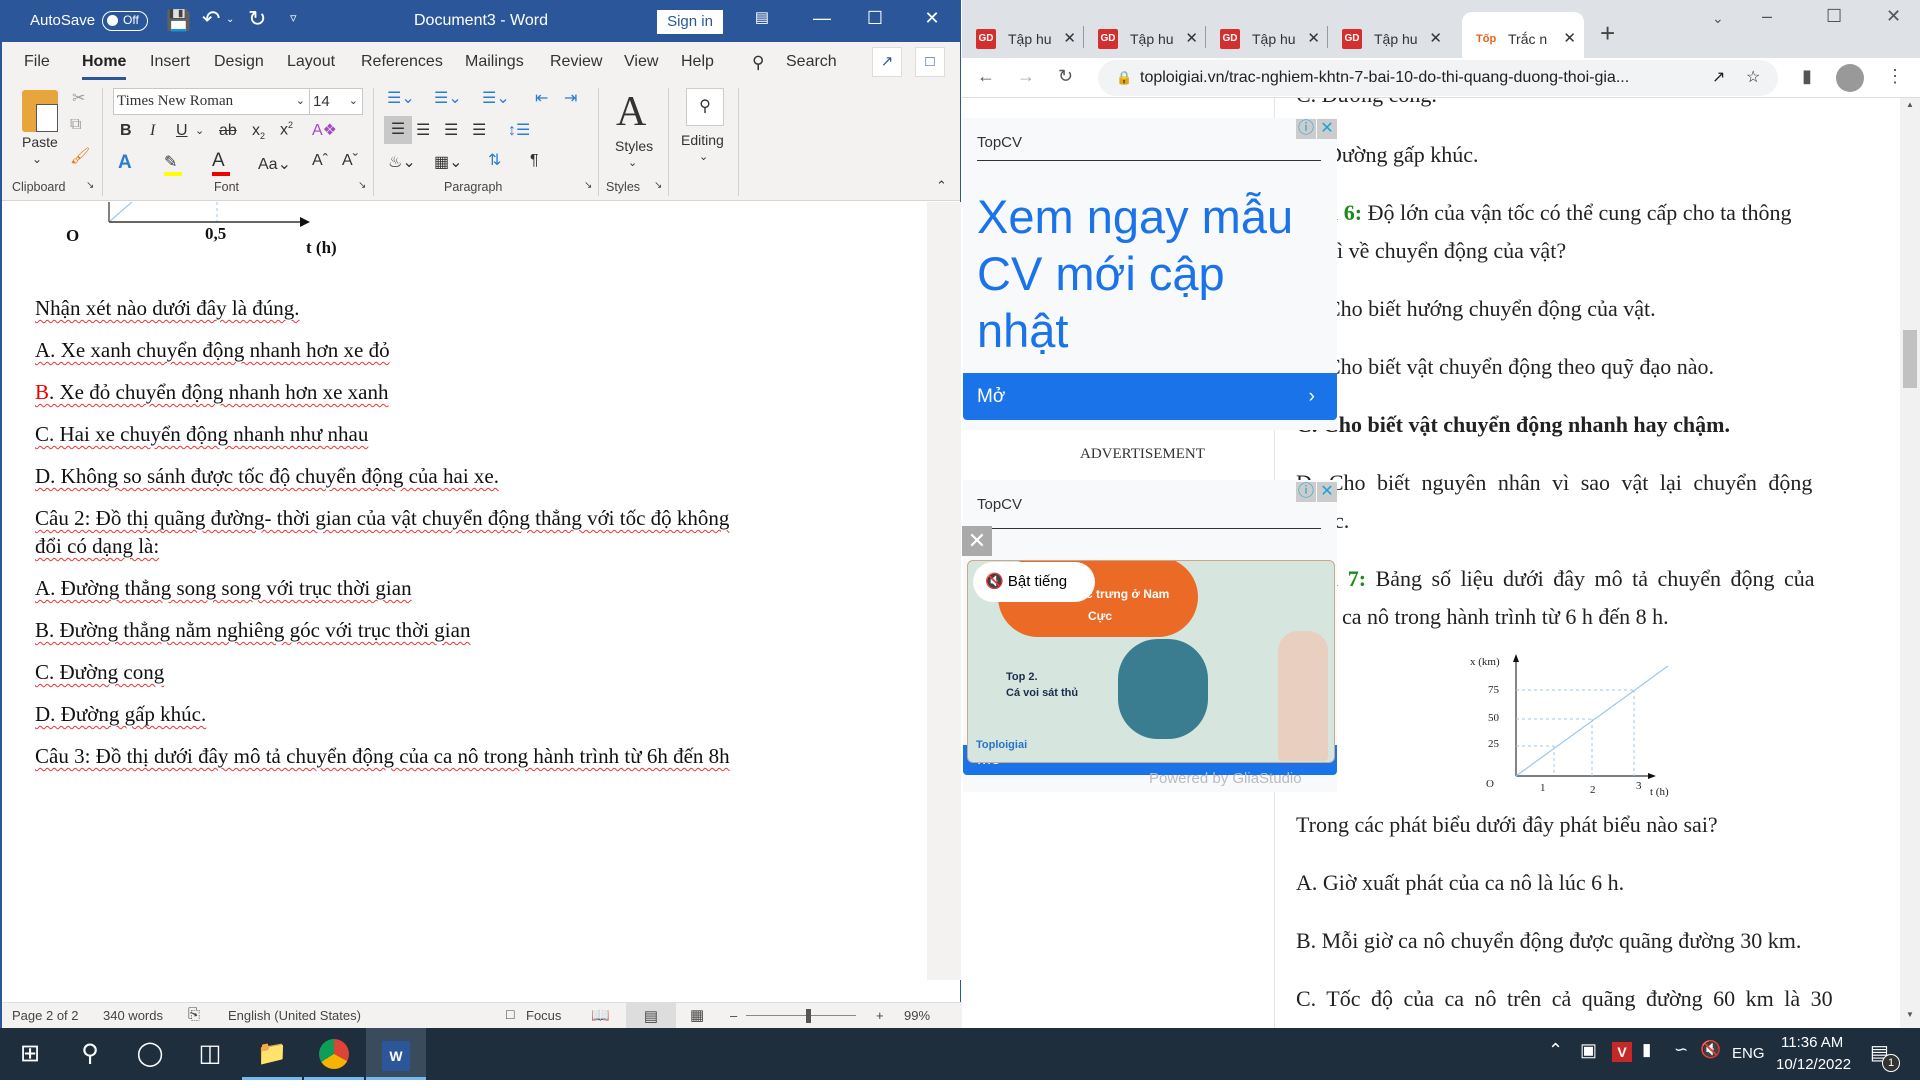 This screenshot has width=1920, height=1088. What do you see at coordinates (1607, 33) in the screenshot?
I see `new-tab-button: +` at bounding box center [1607, 33].